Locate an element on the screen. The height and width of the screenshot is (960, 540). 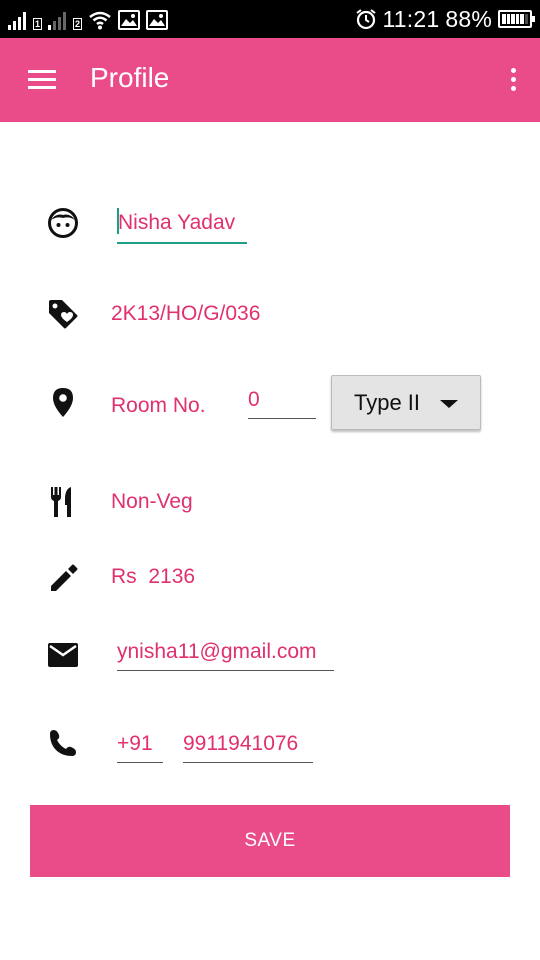
pencil-icon is located at coordinates (63, 578).